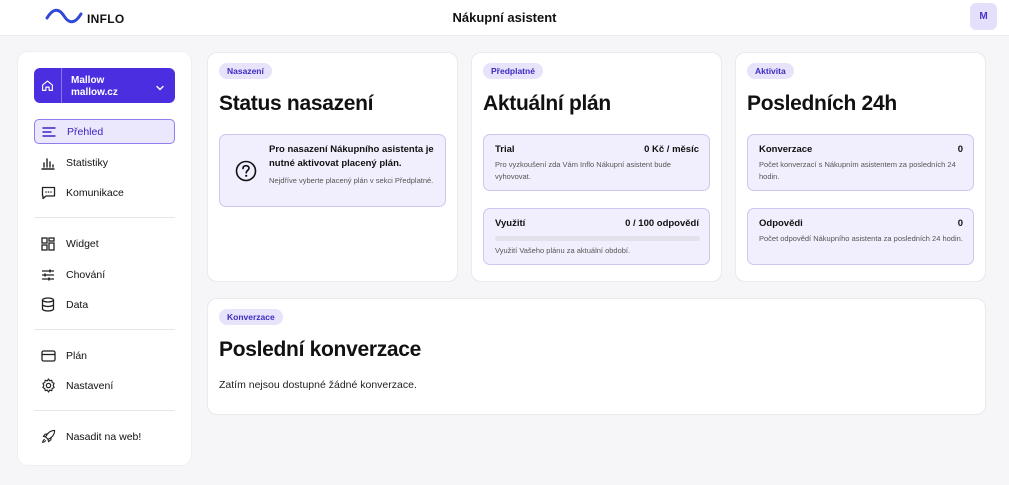  What do you see at coordinates (48, 275) in the screenshot?
I see `sliders-icon` at bounding box center [48, 275].